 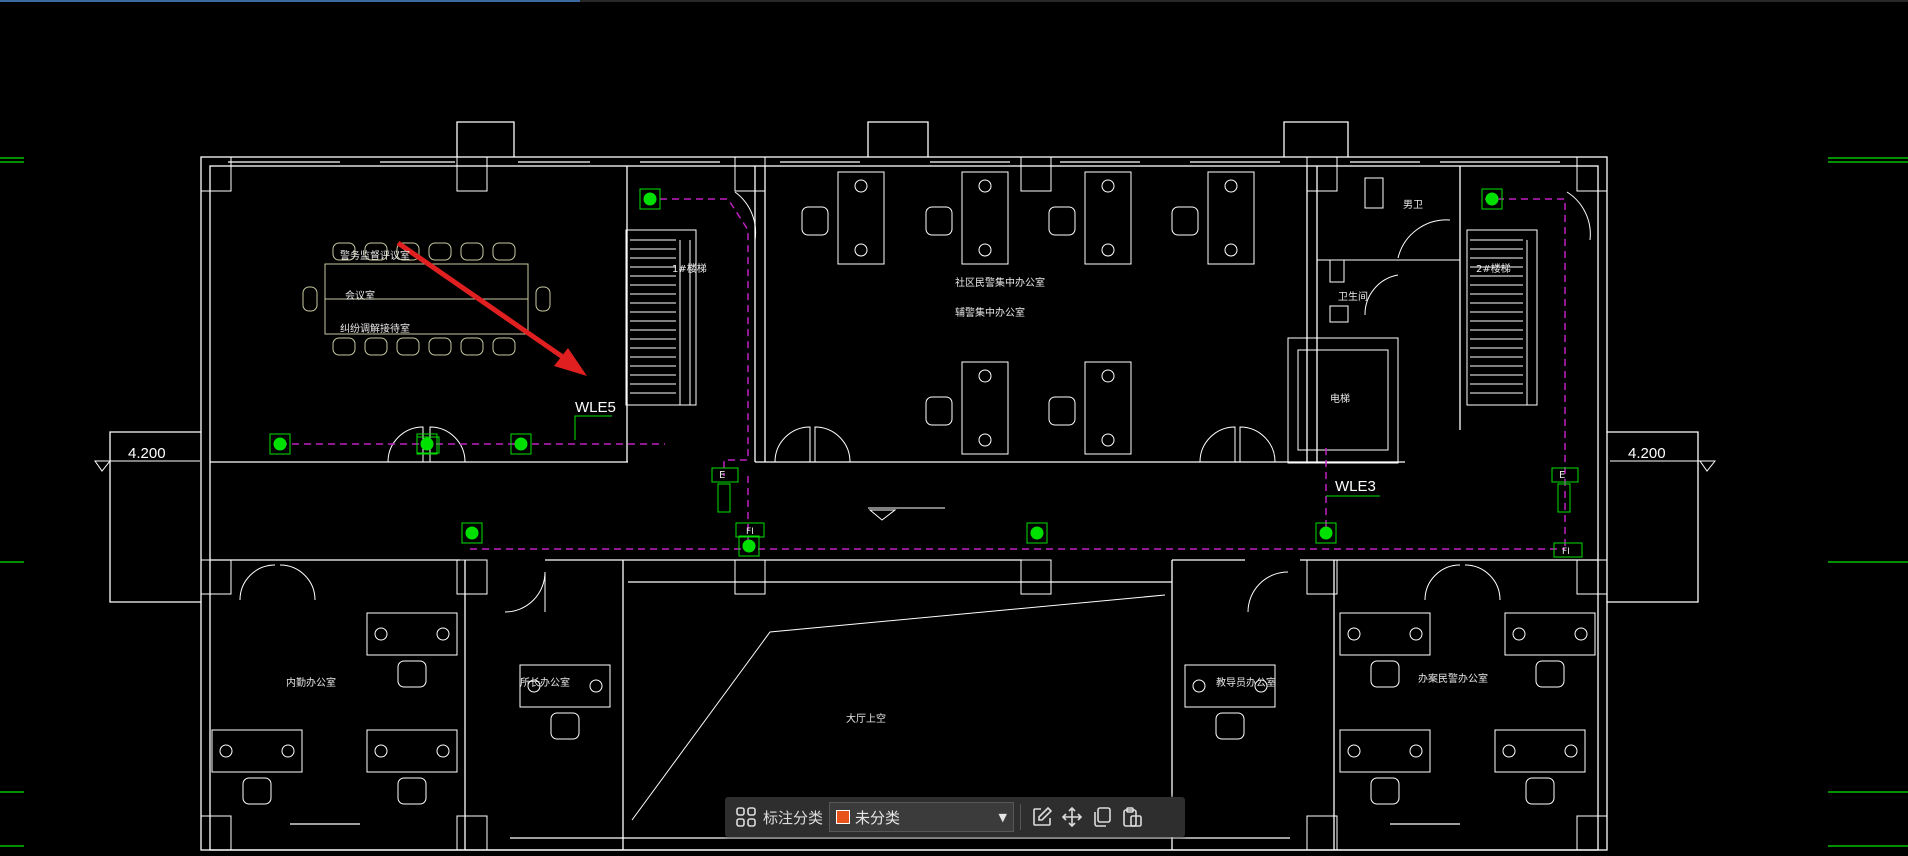 What do you see at coordinates (1413, 205) in the screenshot?
I see `room-toilet-m: 男卫` at bounding box center [1413, 205].